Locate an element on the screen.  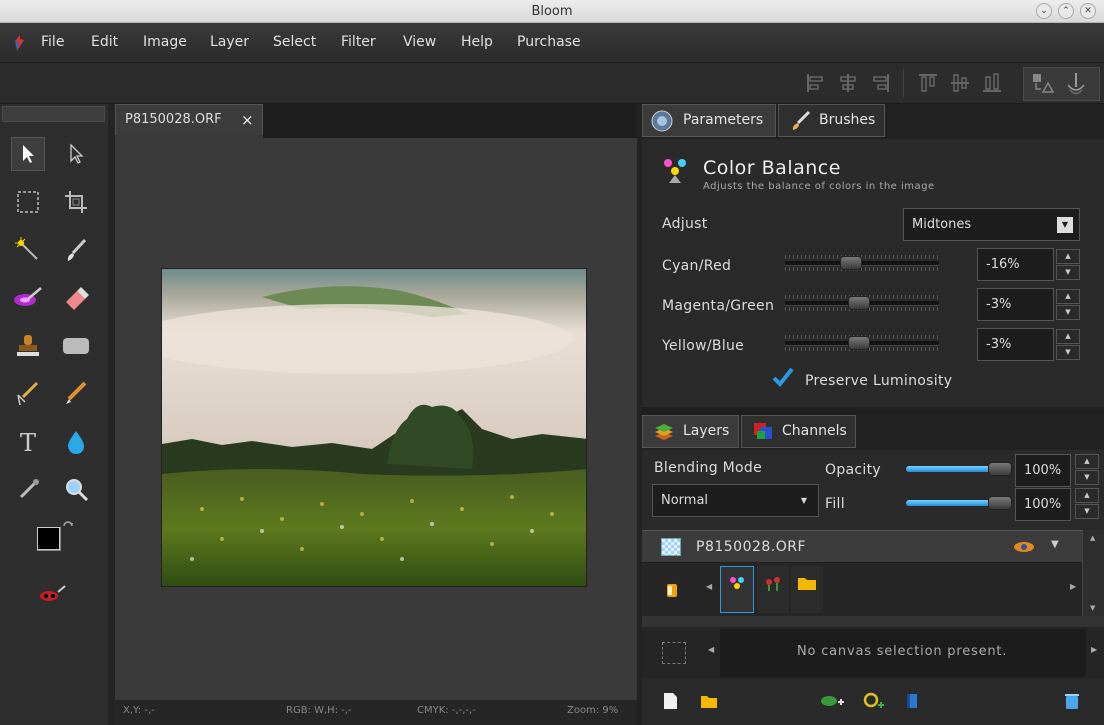
magenta-green-value: -3% is located at coordinates (1015, 304).